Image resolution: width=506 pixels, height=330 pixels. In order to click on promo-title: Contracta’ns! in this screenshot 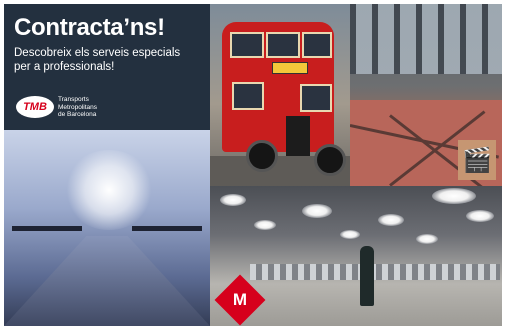, I will do `click(89, 27)`.